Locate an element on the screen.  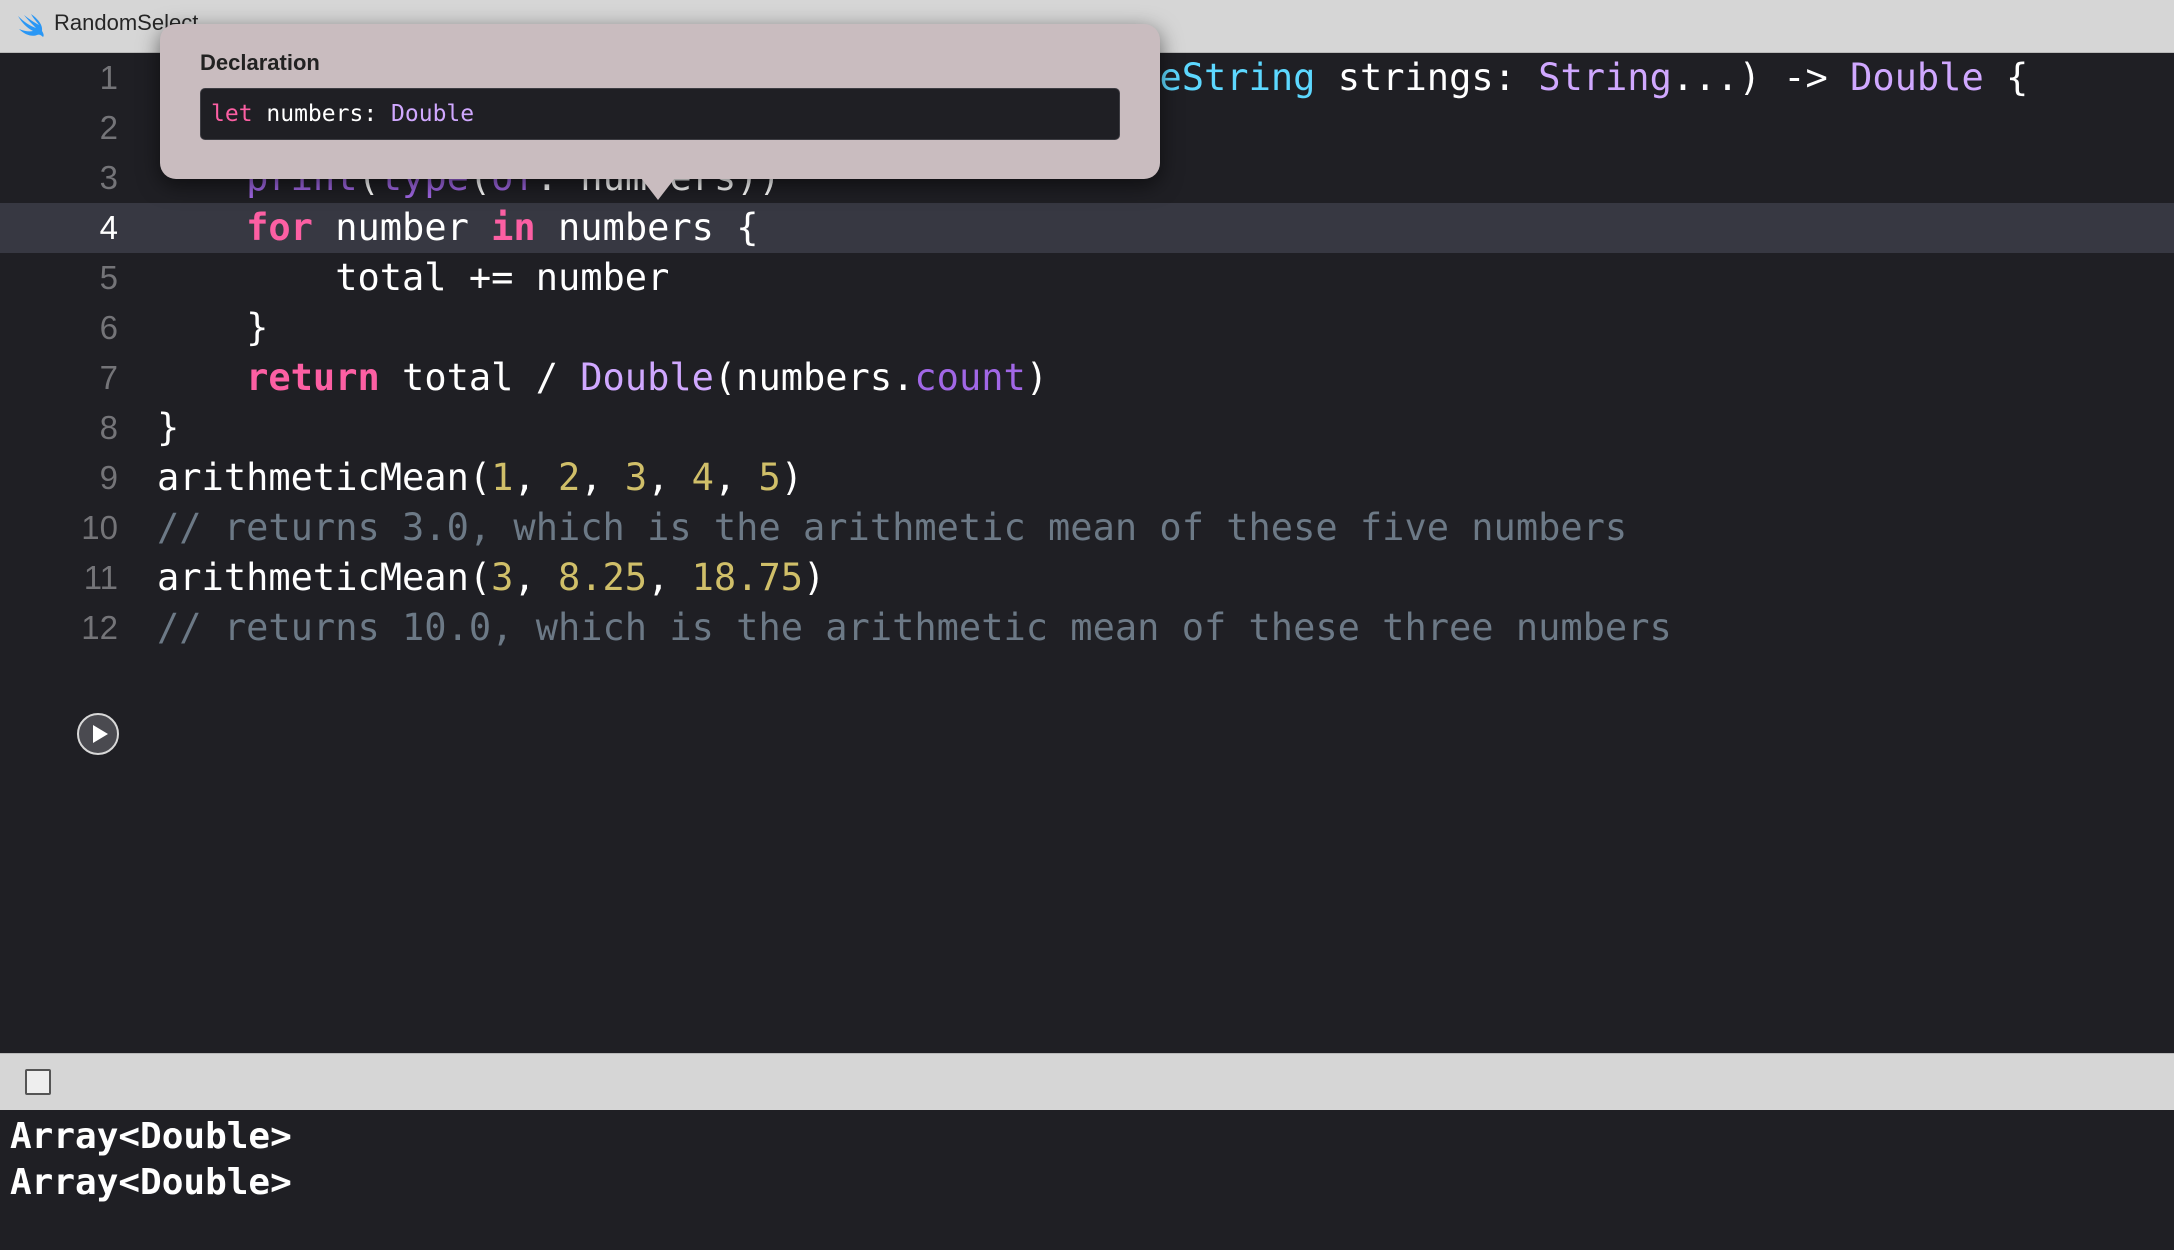
declaration-popover: Declaration let numbers: Double is located at coordinates (660, 101).